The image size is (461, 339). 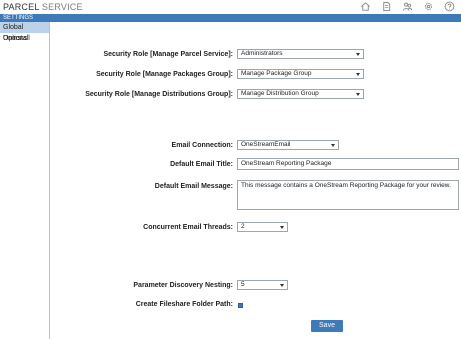 What do you see at coordinates (21, 7) in the screenshot?
I see `app-title-main: PARCEL` at bounding box center [21, 7].